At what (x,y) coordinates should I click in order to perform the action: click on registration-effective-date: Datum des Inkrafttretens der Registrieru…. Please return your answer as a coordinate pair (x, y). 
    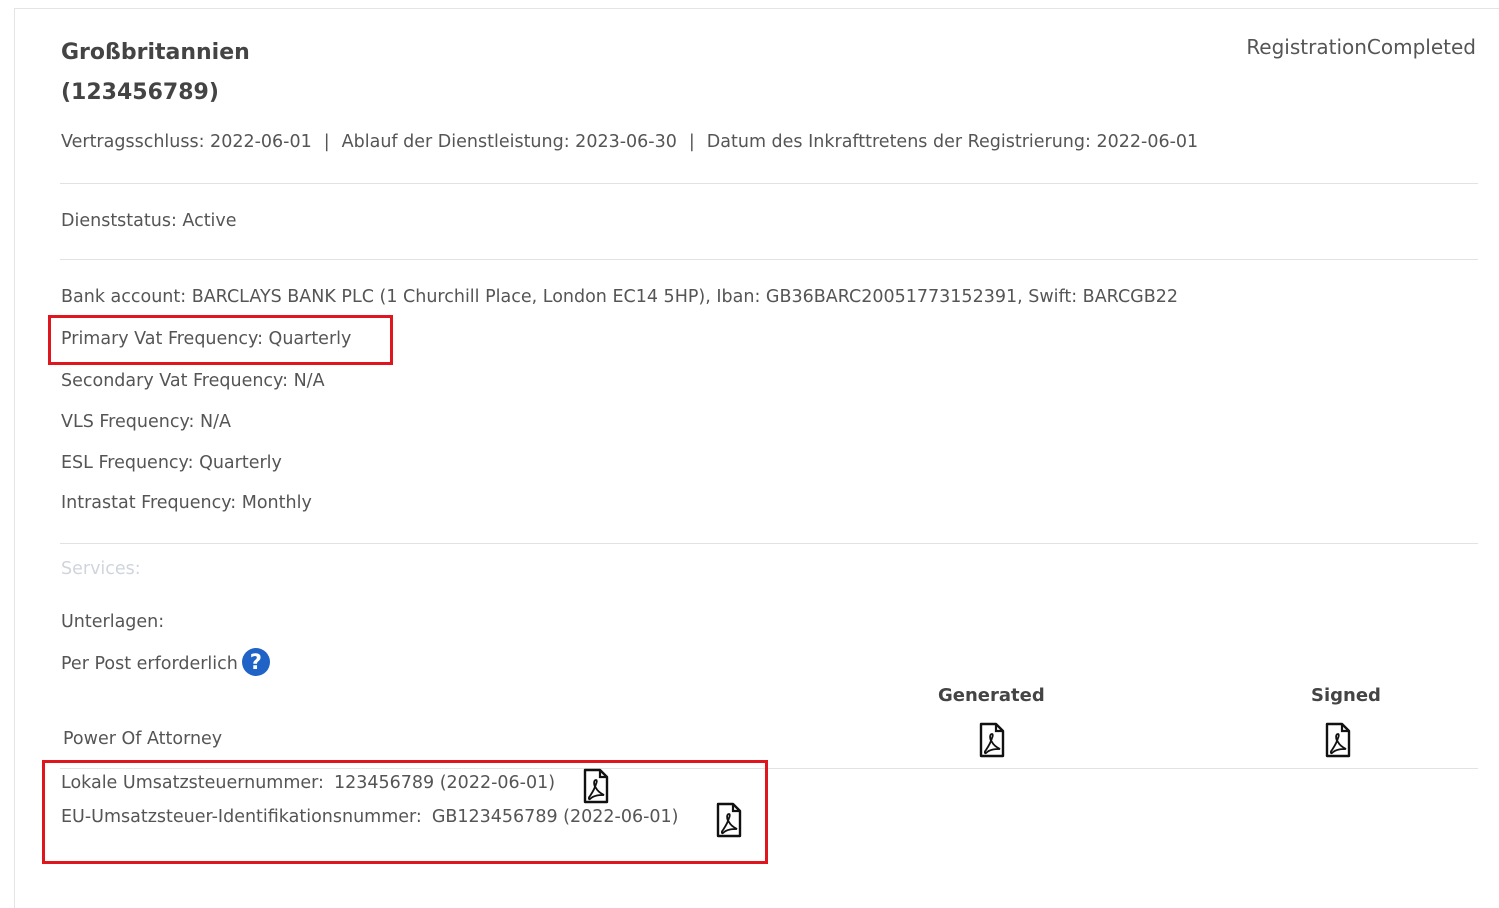
    Looking at the image, I should click on (952, 142).